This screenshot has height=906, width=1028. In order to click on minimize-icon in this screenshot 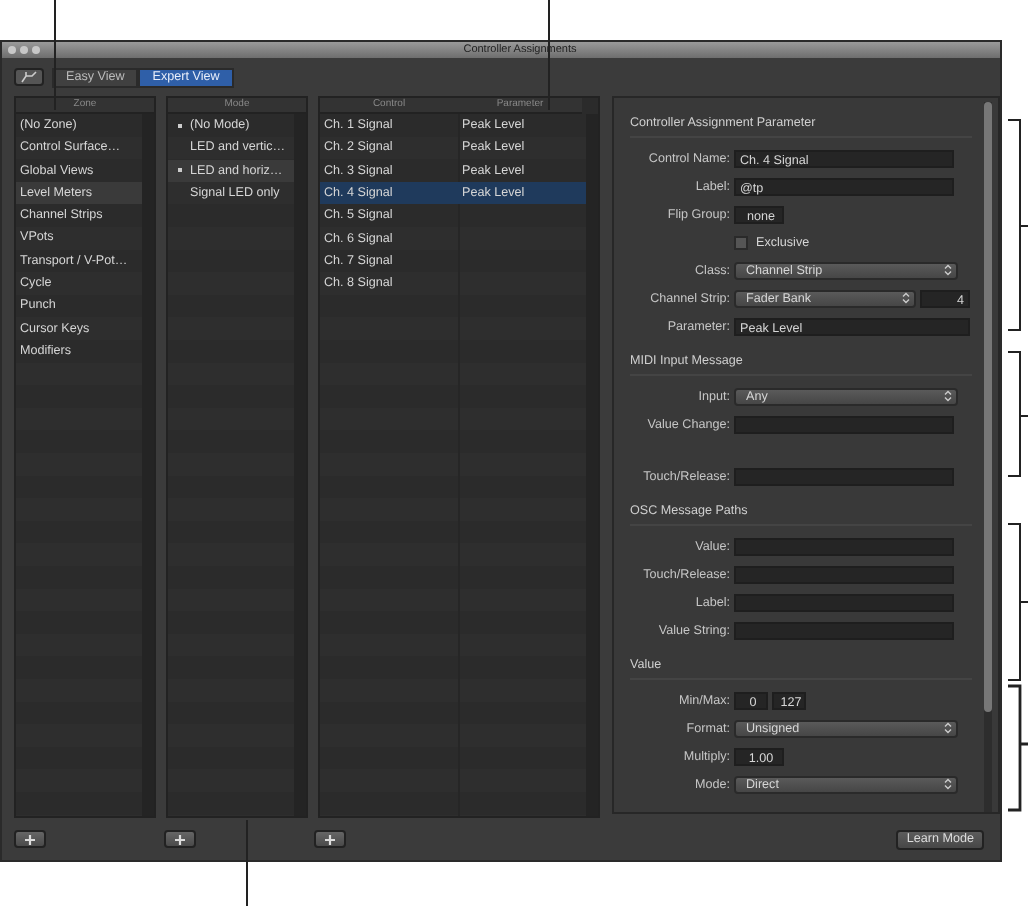, I will do `click(24, 50)`.